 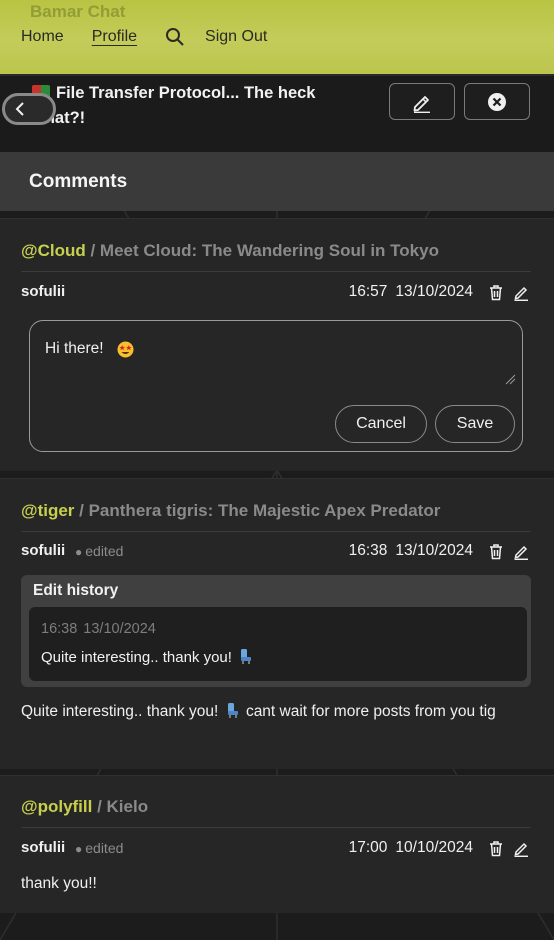 I want to click on search-icon, so click(x=175, y=37).